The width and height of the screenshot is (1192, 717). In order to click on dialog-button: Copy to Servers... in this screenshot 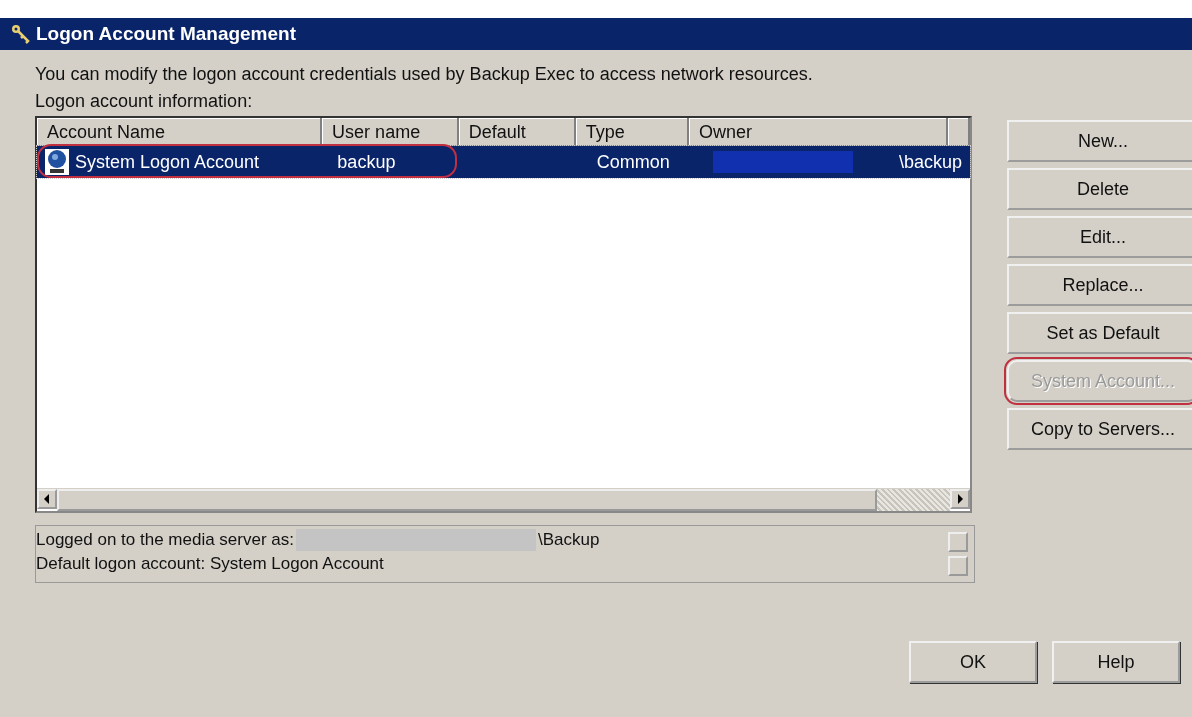, I will do `click(1099, 429)`.